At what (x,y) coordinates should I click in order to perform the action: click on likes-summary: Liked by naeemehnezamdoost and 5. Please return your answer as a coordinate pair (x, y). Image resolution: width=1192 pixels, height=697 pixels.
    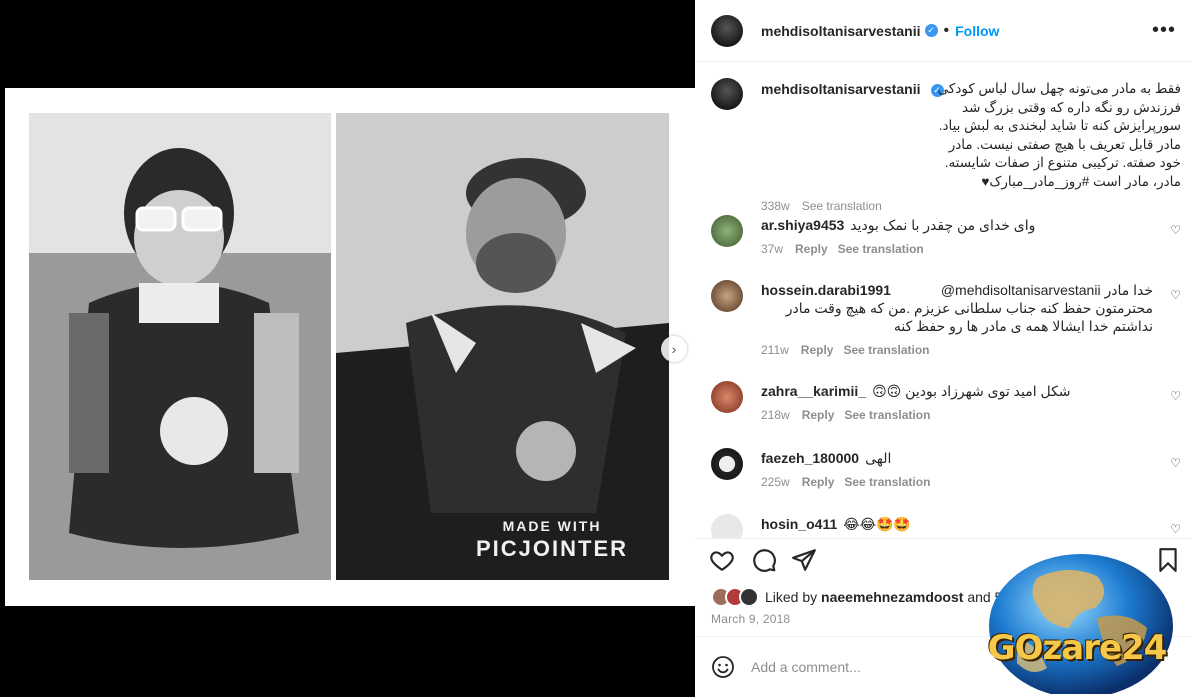
    Looking at the image, I should click on (856, 597).